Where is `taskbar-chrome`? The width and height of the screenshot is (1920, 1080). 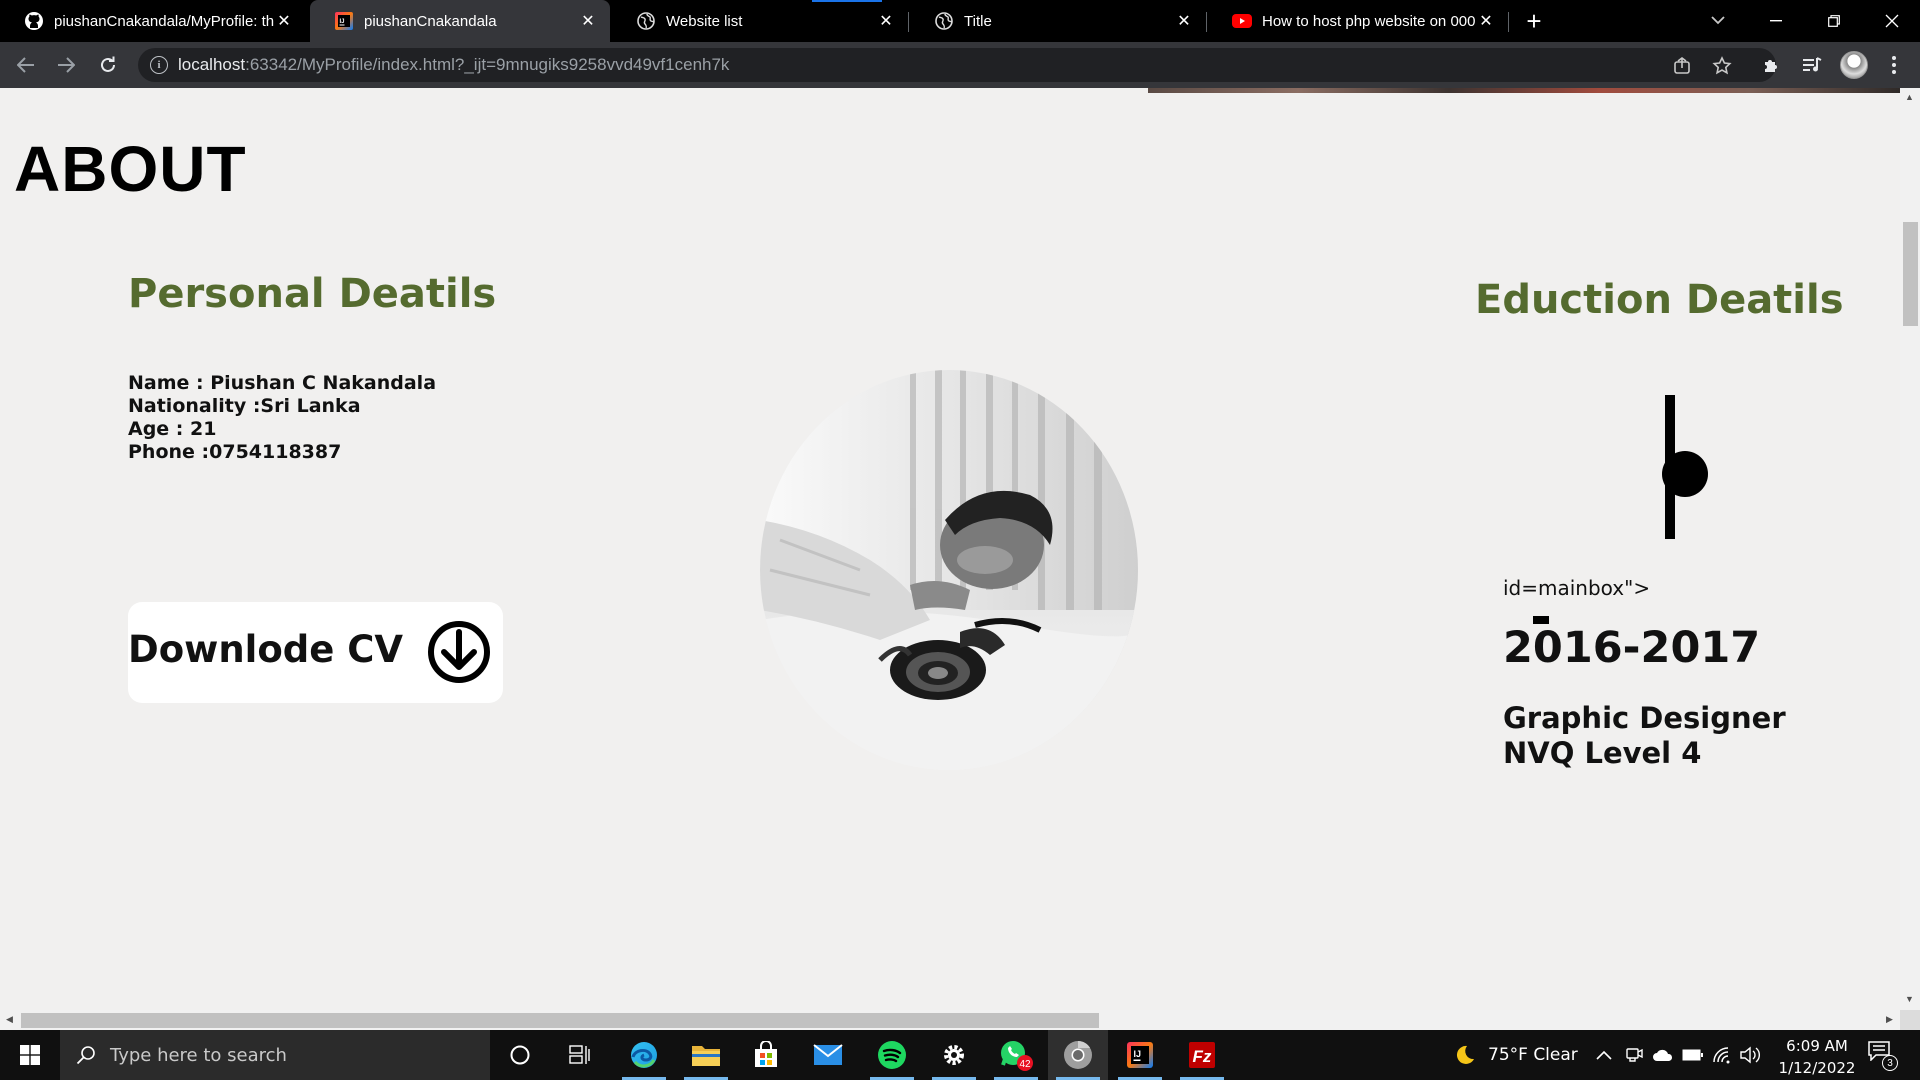 taskbar-chrome is located at coordinates (1078, 1055).